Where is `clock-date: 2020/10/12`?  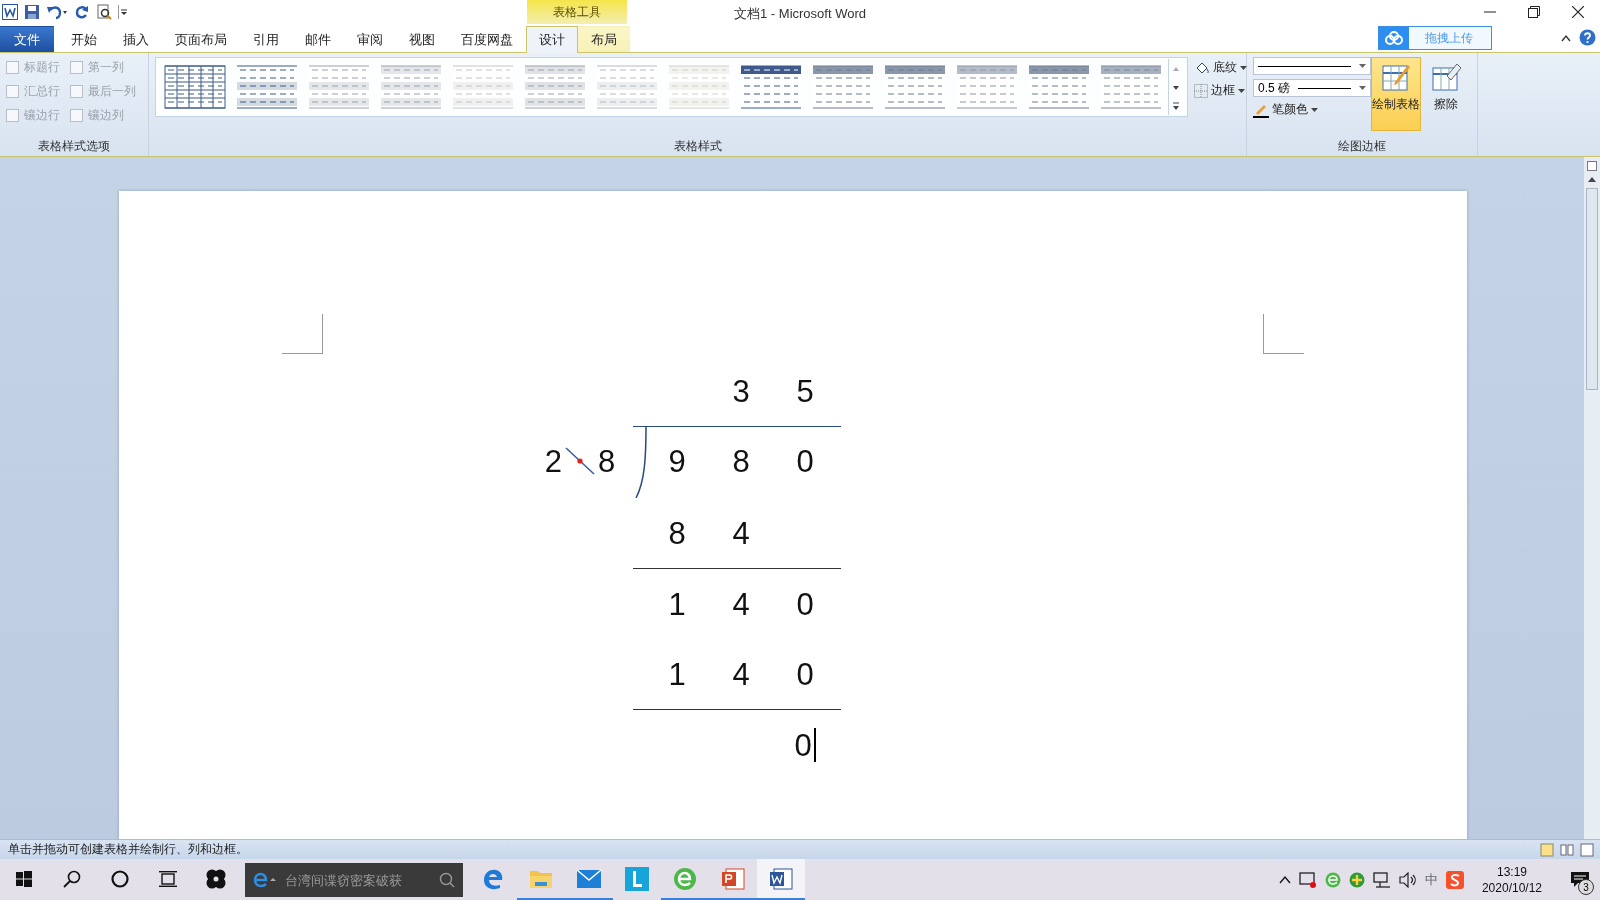
clock-date: 2020/10/12 is located at coordinates (1511, 888).